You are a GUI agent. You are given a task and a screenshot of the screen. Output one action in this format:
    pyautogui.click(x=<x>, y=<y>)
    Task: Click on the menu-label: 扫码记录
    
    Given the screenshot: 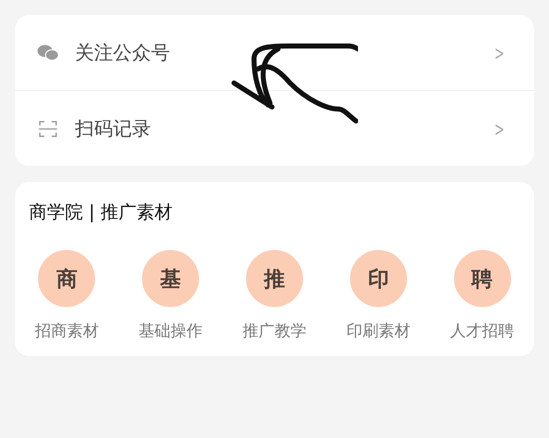 What is the action you would take?
    pyautogui.click(x=113, y=129)
    